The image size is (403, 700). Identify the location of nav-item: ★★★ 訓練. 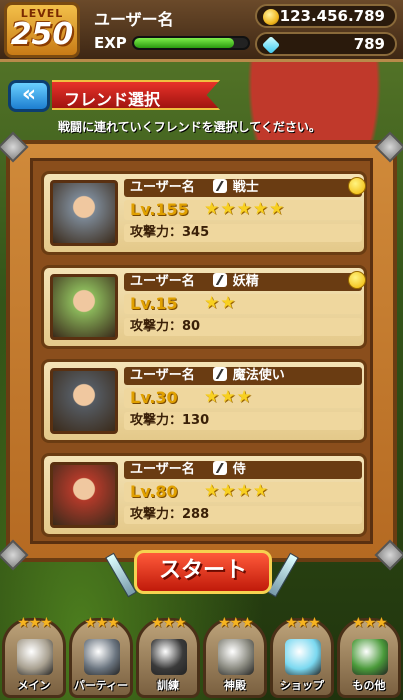
(168, 656).